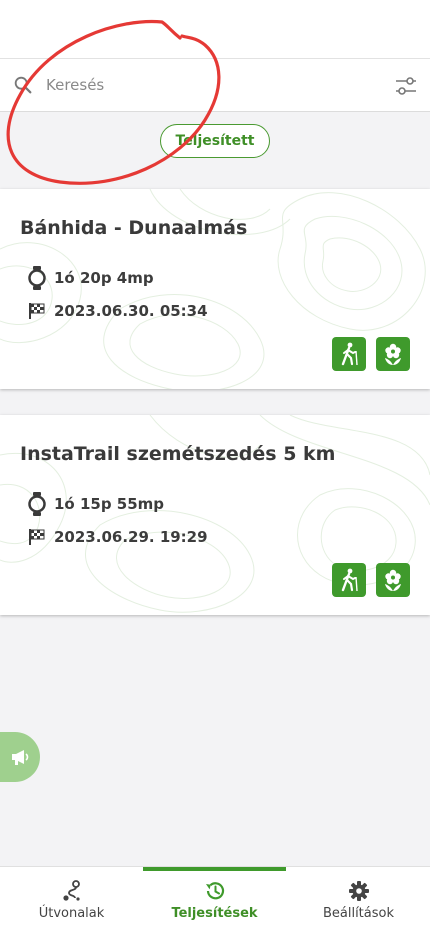  I want to click on route-path-icon, so click(72, 891).